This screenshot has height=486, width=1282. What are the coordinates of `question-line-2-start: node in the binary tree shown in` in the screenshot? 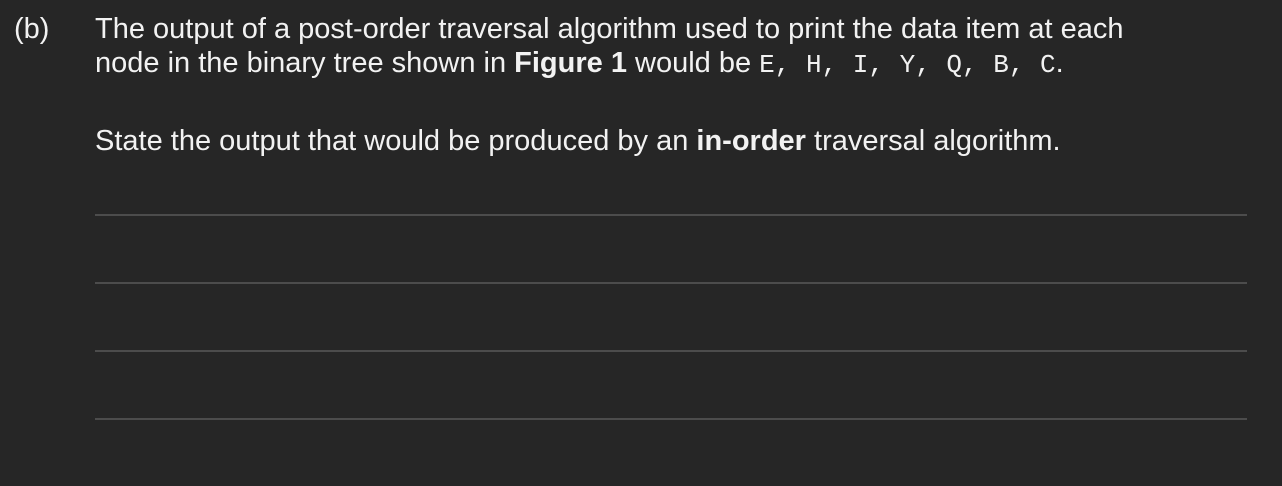 It's located at (305, 63).